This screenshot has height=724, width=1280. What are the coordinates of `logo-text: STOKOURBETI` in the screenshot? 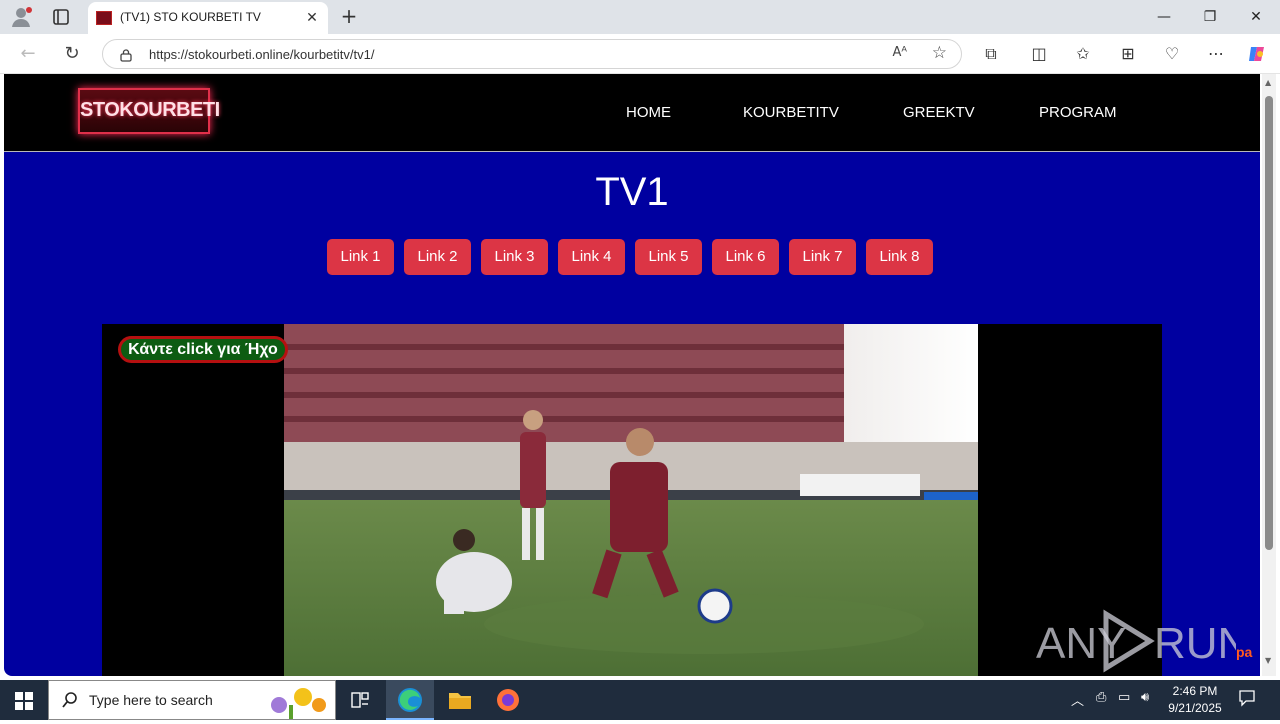 It's located at (150, 110).